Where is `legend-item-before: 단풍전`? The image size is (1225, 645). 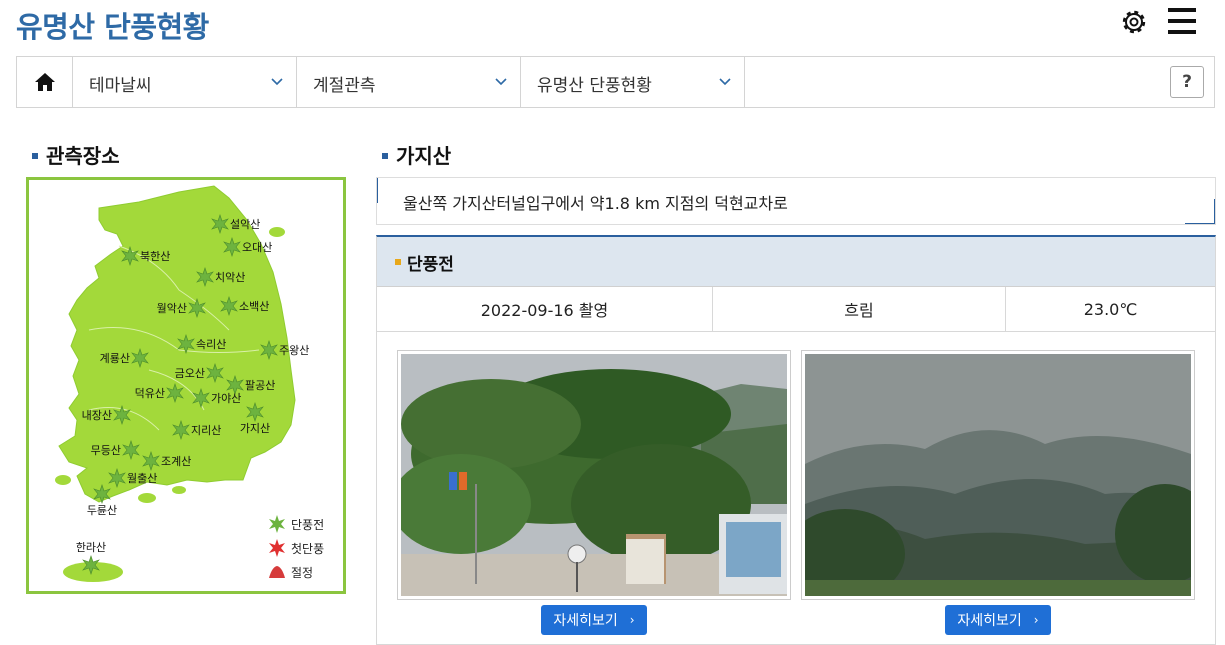 legend-item-before: 단풍전 is located at coordinates (295, 524).